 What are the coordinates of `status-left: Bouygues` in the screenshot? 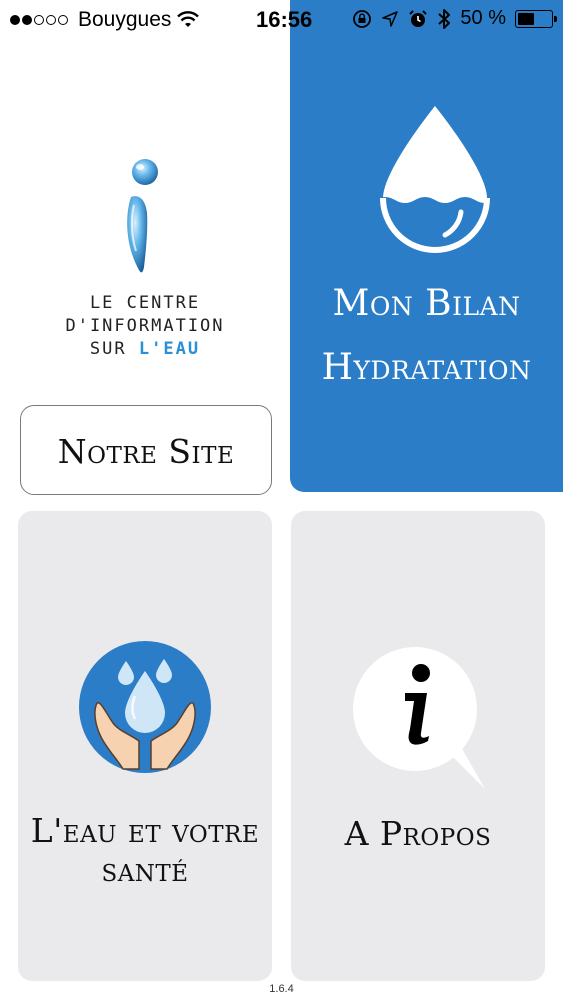 It's located at (105, 20).